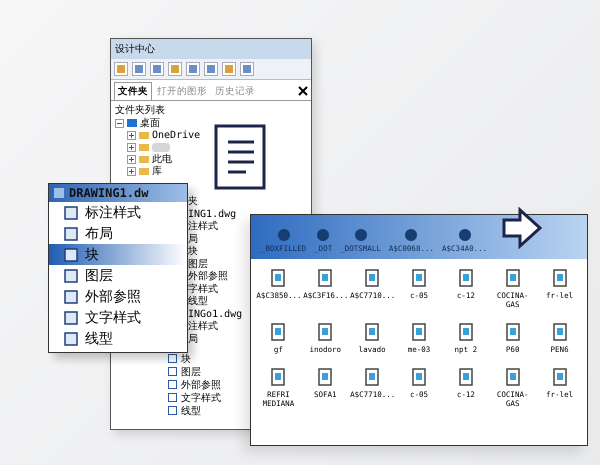 This screenshot has width=600, height=465. What do you see at coordinates (240, 157) in the screenshot?
I see `document-icon` at bounding box center [240, 157].